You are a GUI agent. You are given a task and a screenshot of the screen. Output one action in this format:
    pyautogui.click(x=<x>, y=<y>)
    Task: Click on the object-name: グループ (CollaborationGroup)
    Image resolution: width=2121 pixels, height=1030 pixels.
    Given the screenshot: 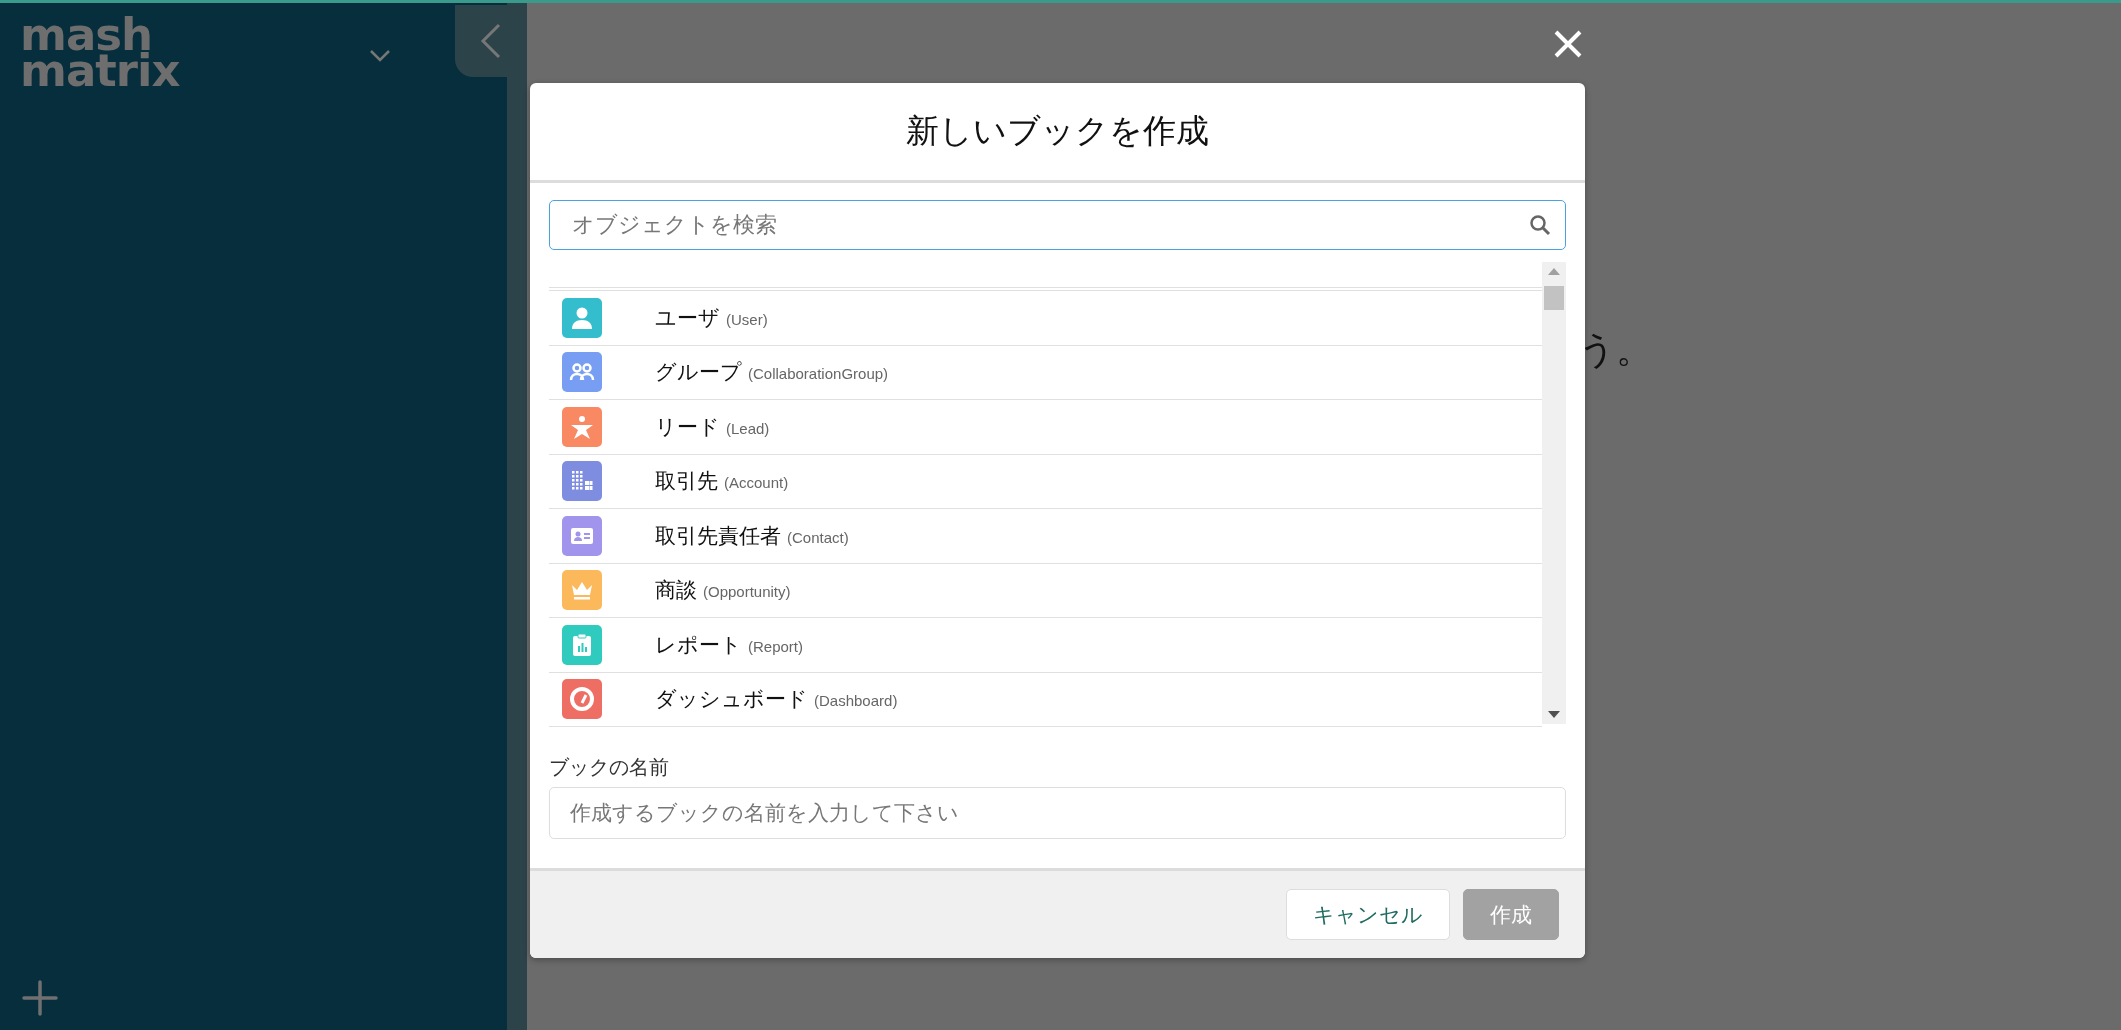 What is the action you would take?
    pyautogui.click(x=772, y=372)
    